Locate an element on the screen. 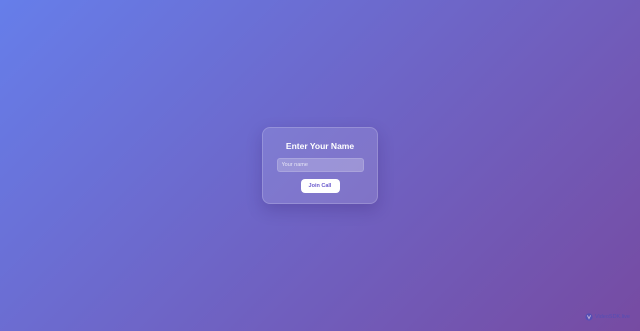  brand-label: VideoSDK.live is located at coordinates (612, 317).